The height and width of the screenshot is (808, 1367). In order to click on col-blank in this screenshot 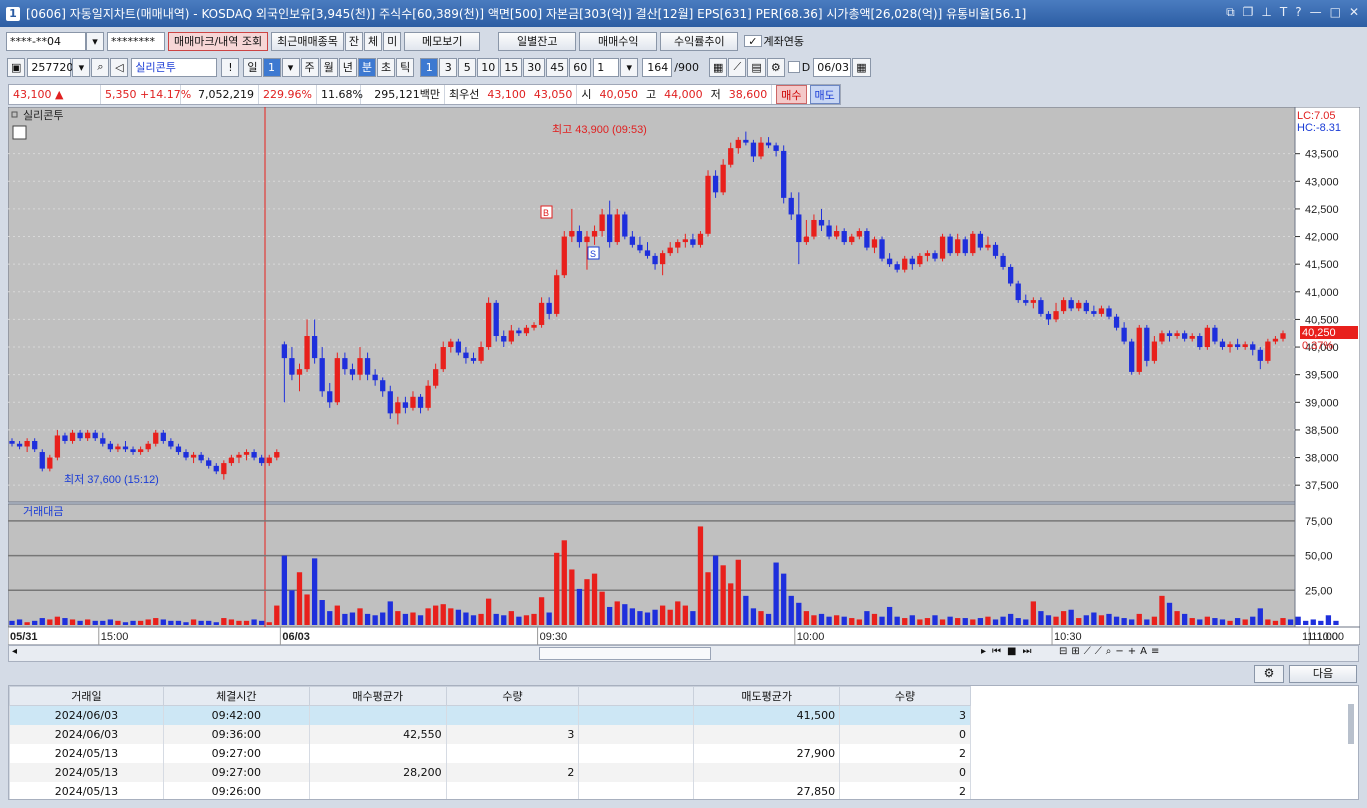, I will do `click(636, 696)`.